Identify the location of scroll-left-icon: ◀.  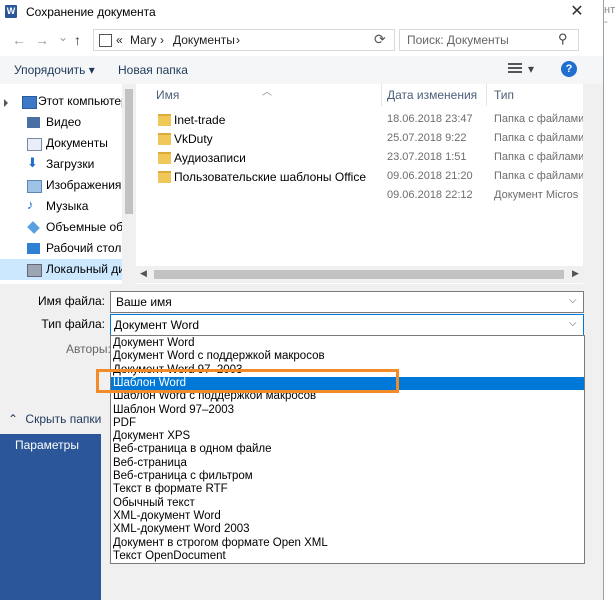
(143, 273).